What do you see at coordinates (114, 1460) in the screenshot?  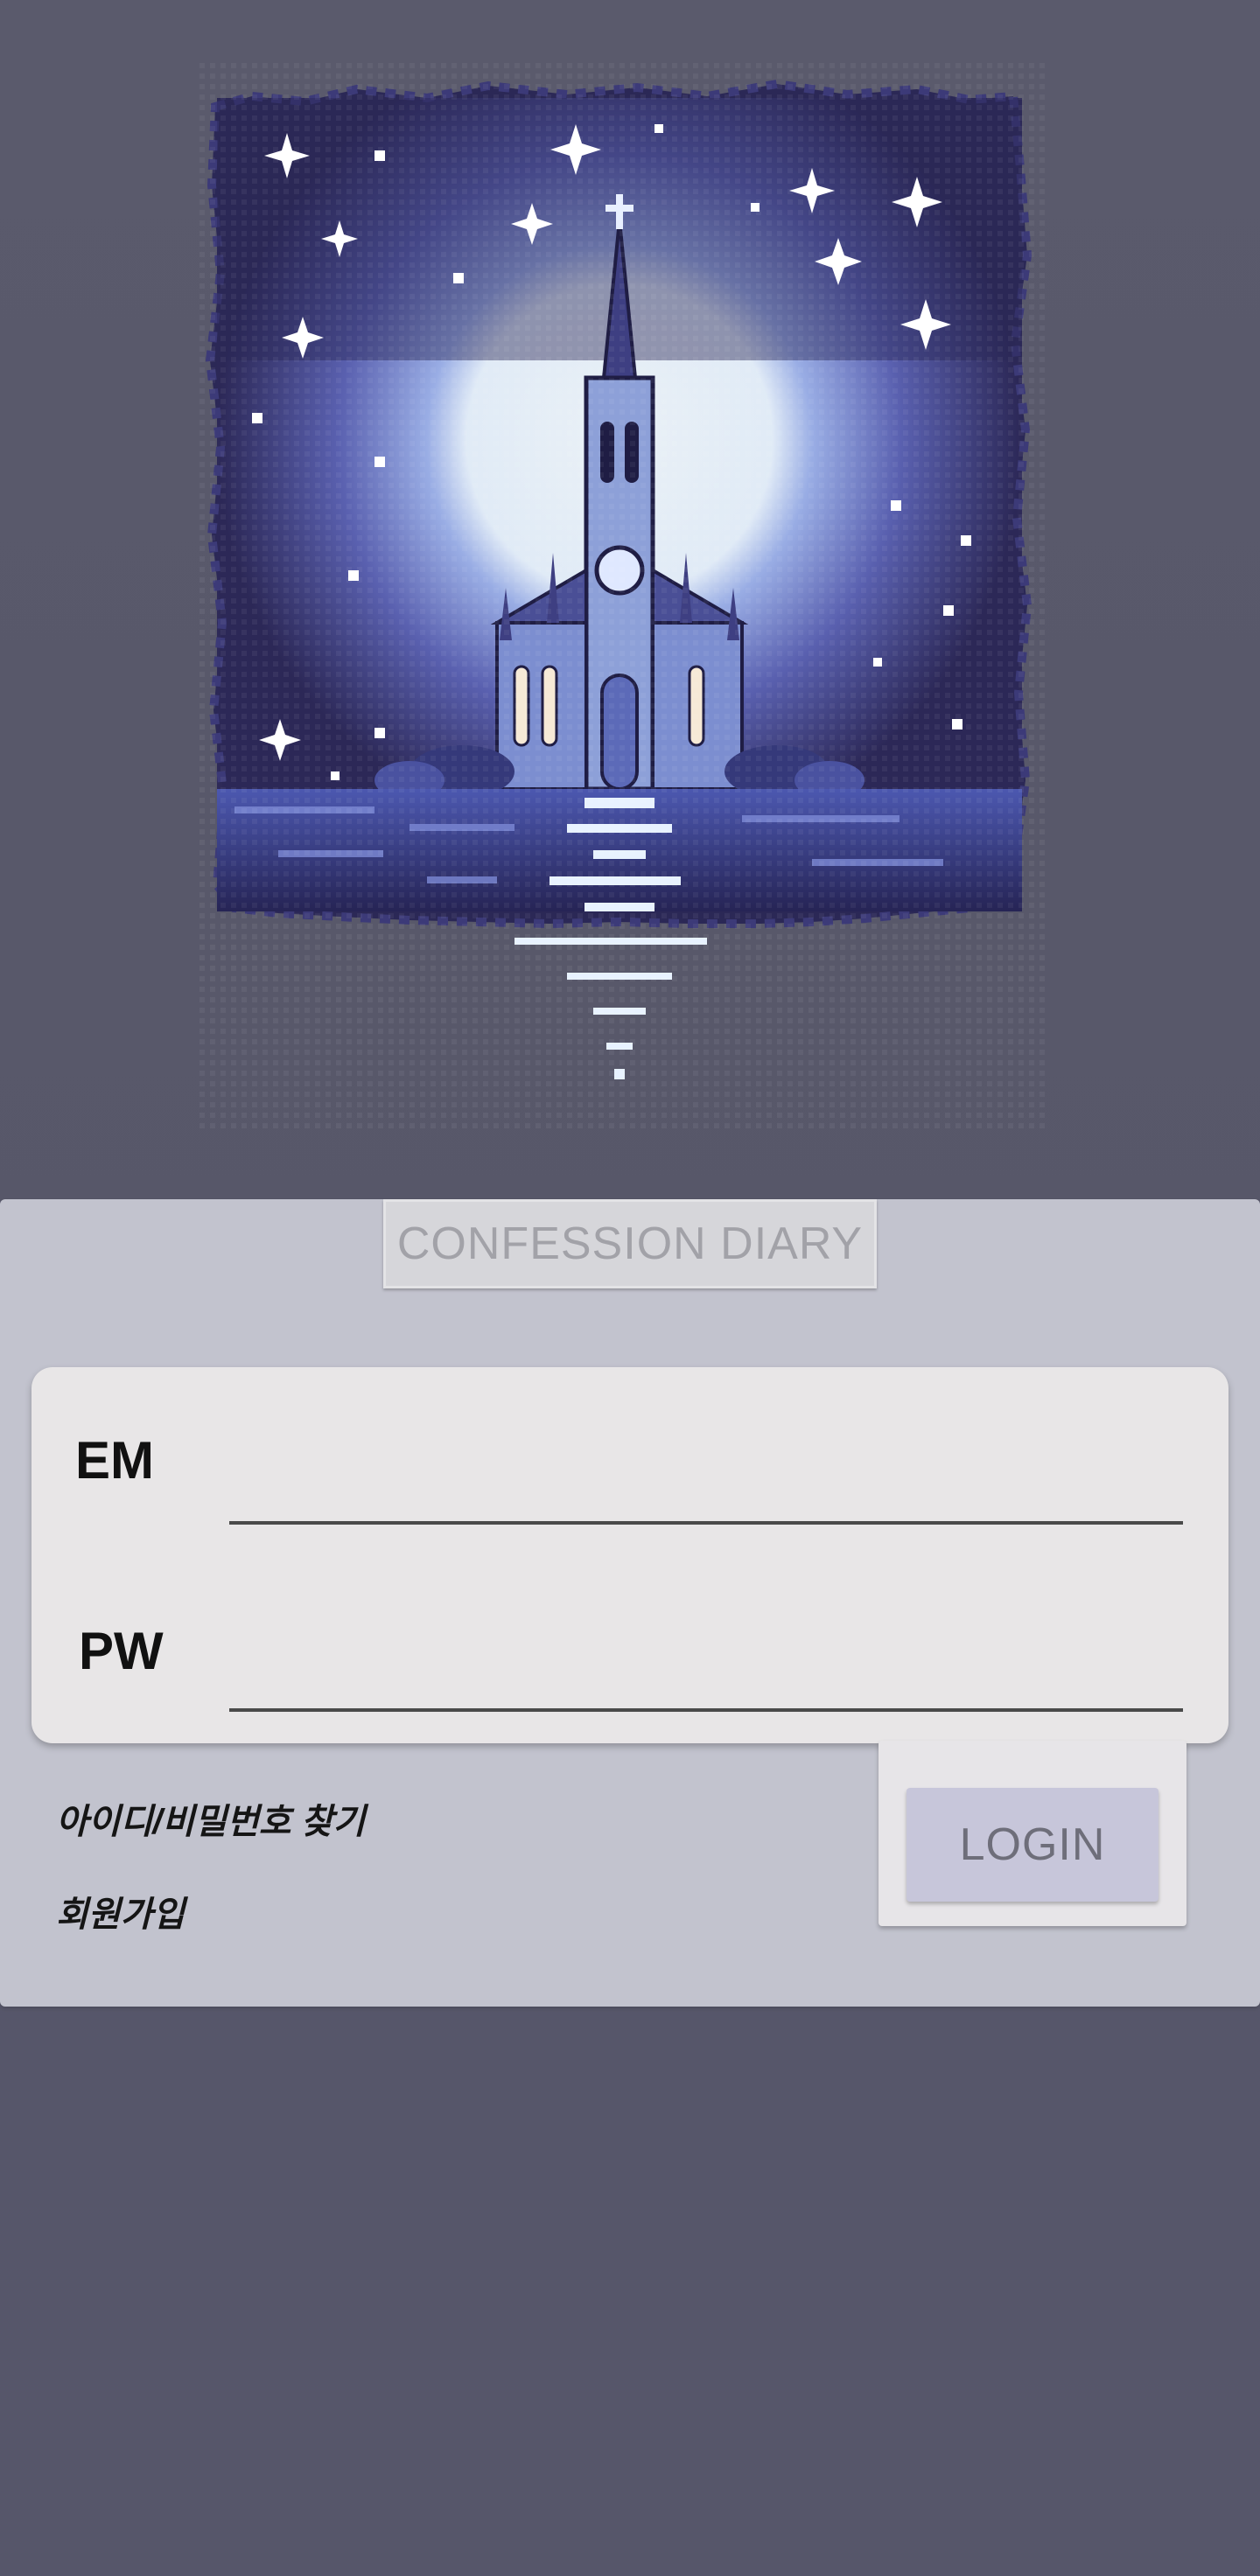 I see `email-label: EM` at bounding box center [114, 1460].